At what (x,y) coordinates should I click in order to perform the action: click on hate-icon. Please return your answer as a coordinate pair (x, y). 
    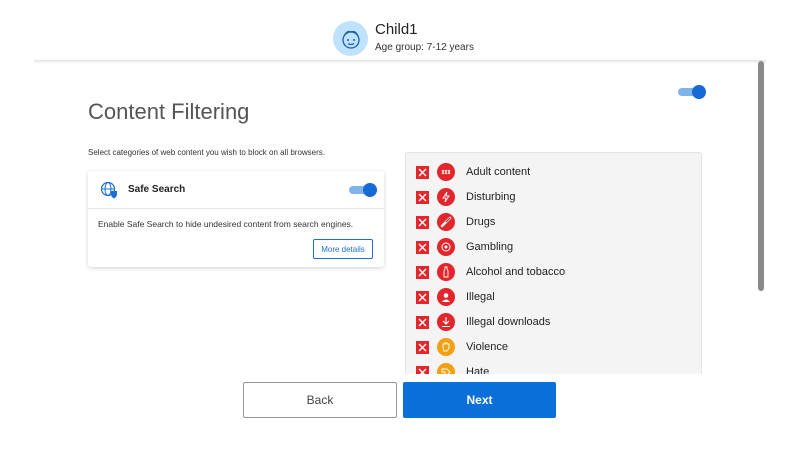
    Looking at the image, I should click on (446, 368).